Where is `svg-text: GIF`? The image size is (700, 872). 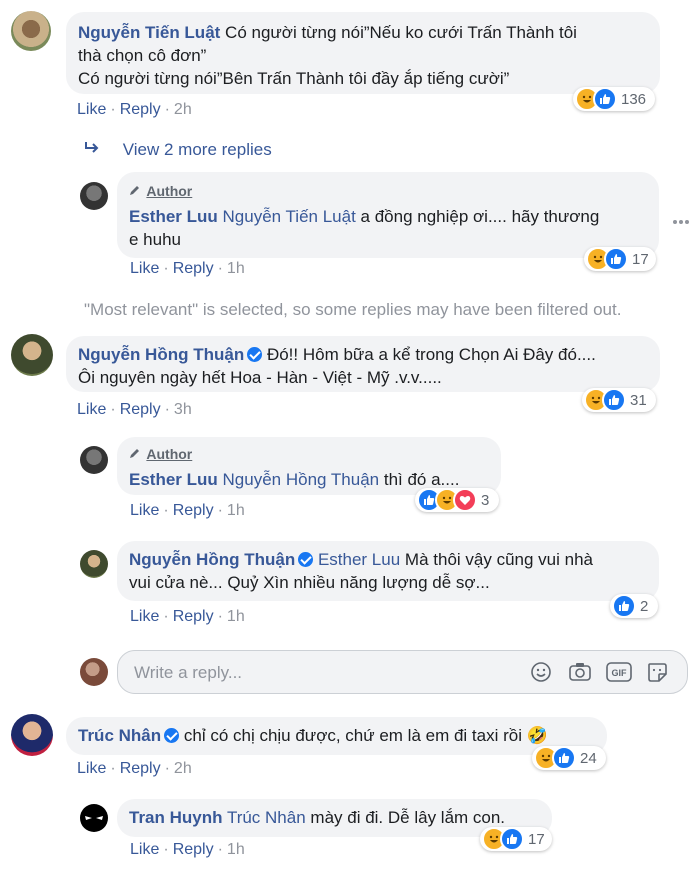
svg-text: GIF is located at coordinates (620, 673).